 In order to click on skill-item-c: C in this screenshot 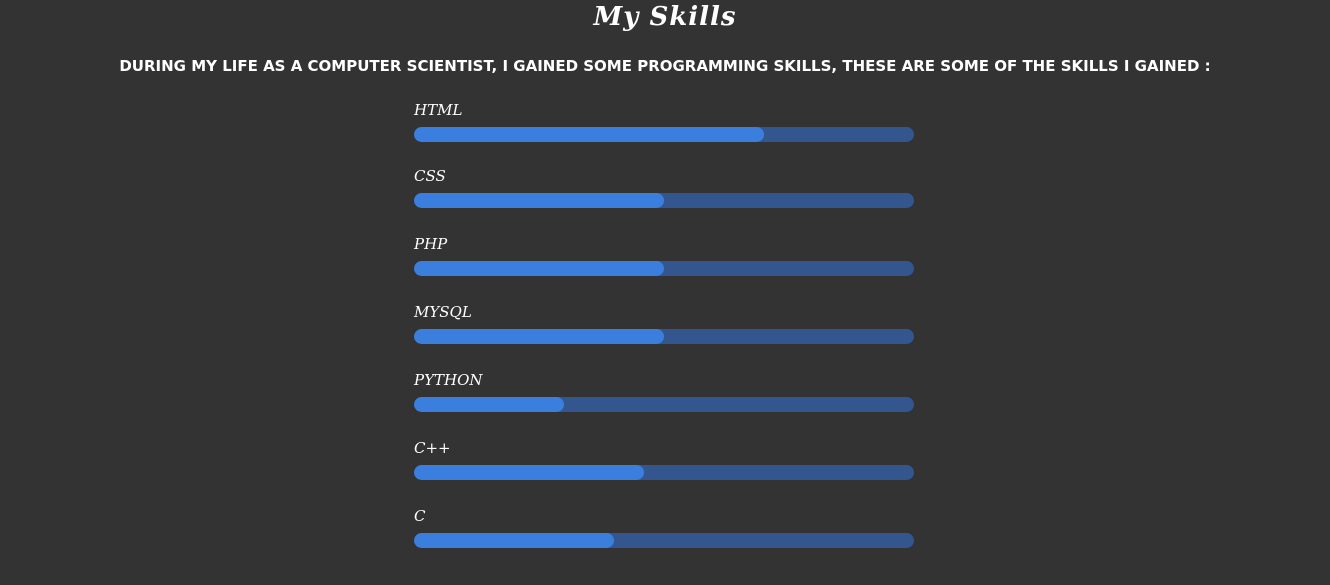, I will do `click(664, 541)`.